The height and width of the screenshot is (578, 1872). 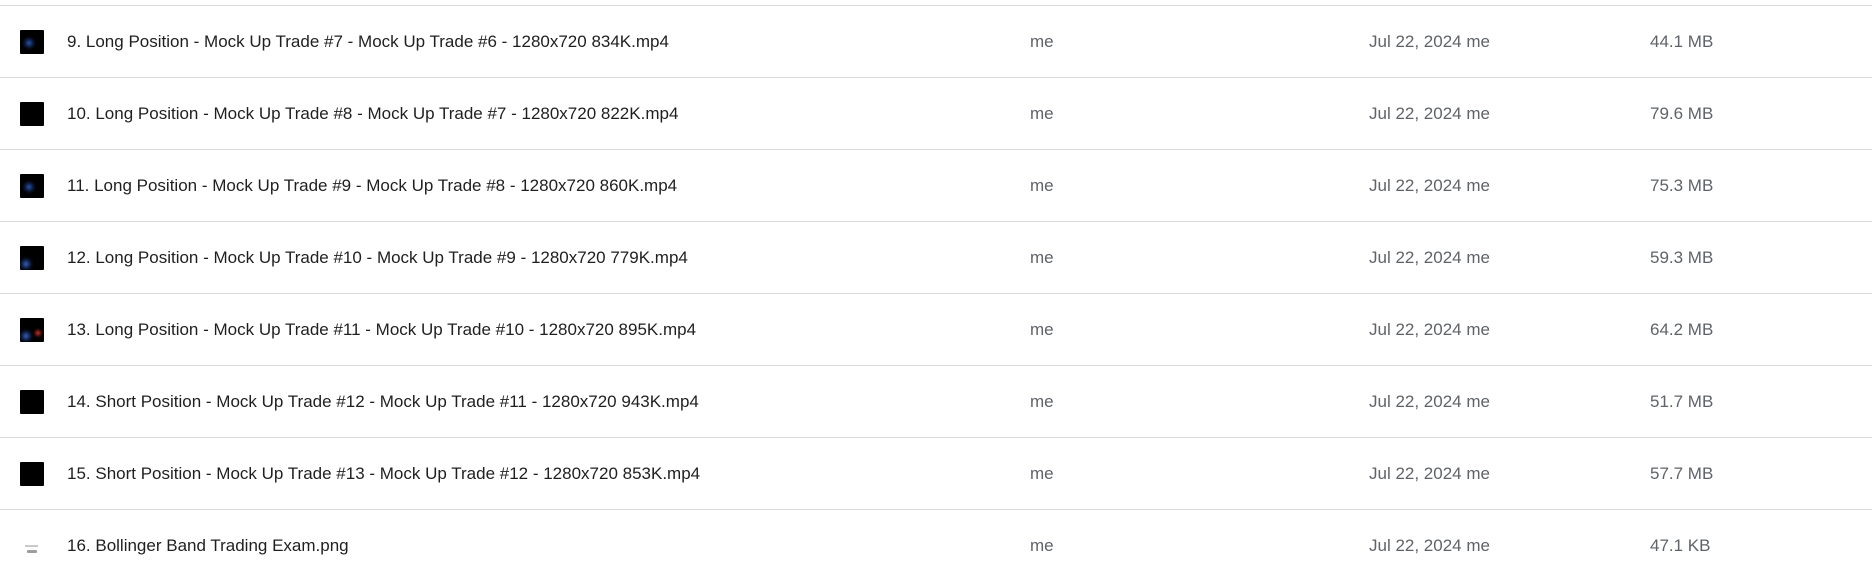 What do you see at coordinates (1682, 329) in the screenshot?
I see `file-size: 64.2 MB` at bounding box center [1682, 329].